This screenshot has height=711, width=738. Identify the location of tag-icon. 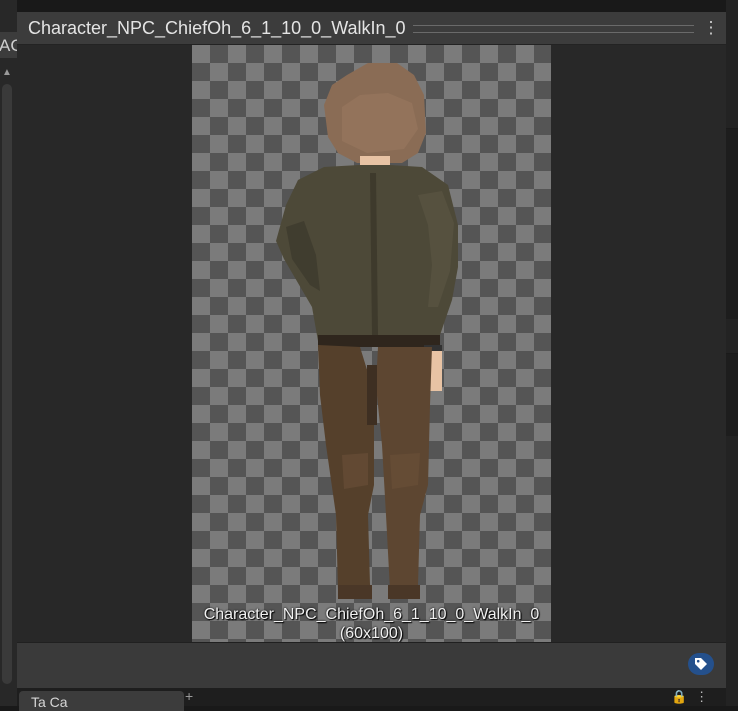
(701, 664).